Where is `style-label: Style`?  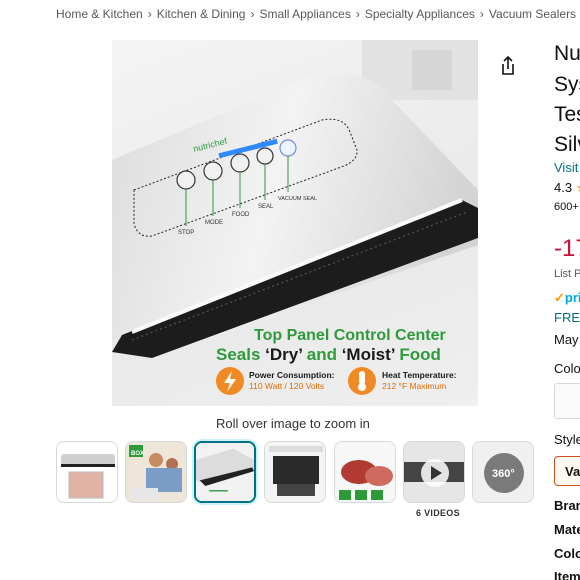 style-label: Style is located at coordinates (567, 439).